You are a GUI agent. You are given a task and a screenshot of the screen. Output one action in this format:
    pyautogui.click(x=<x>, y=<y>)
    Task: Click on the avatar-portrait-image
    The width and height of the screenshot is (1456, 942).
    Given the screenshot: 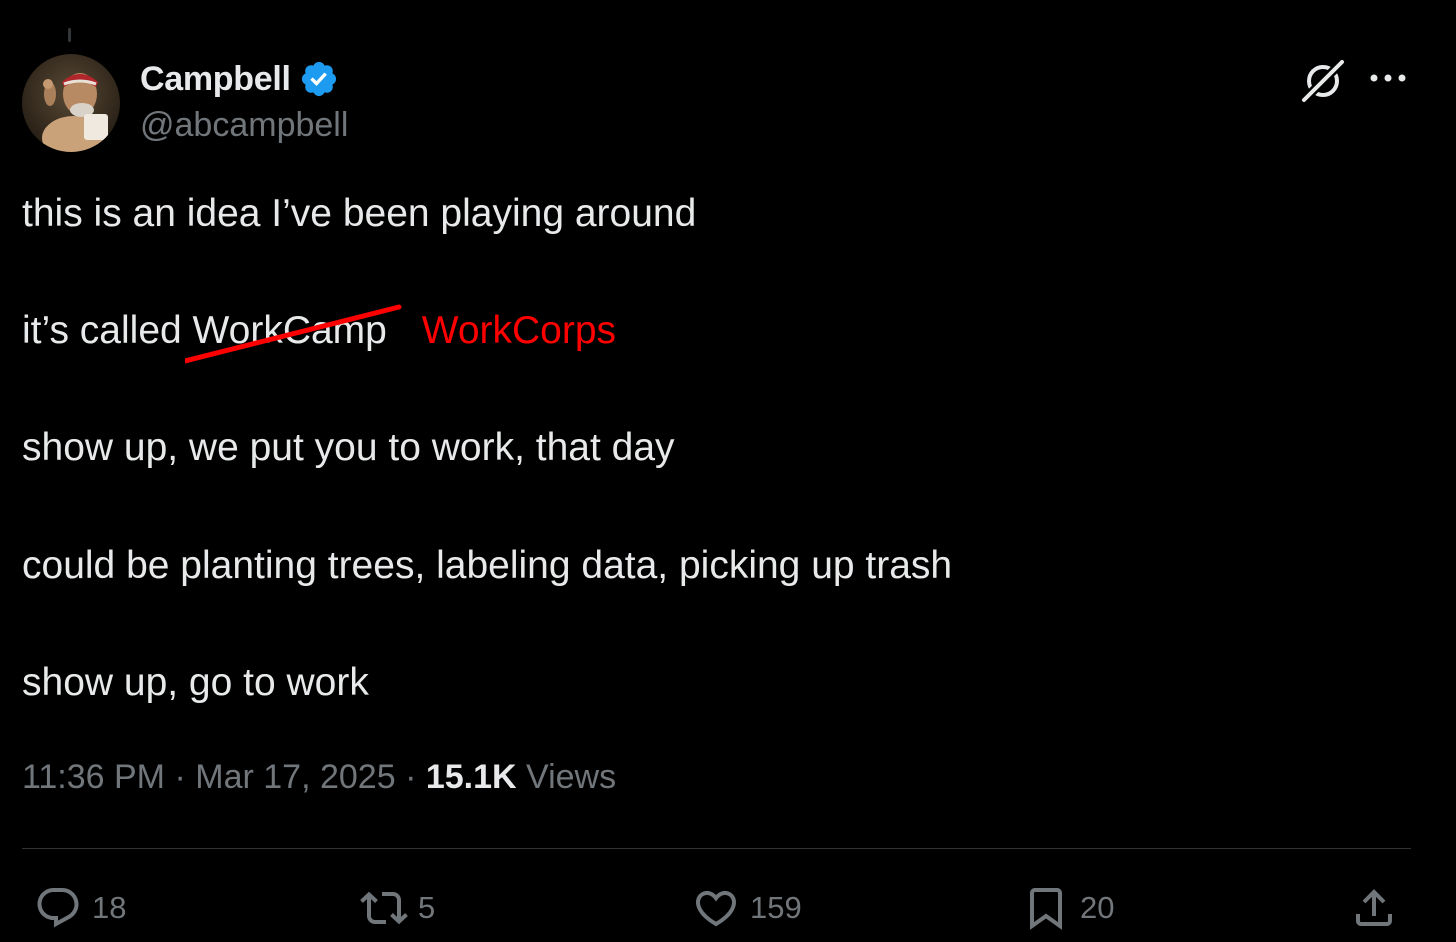 What is the action you would take?
    pyautogui.click(x=71, y=103)
    